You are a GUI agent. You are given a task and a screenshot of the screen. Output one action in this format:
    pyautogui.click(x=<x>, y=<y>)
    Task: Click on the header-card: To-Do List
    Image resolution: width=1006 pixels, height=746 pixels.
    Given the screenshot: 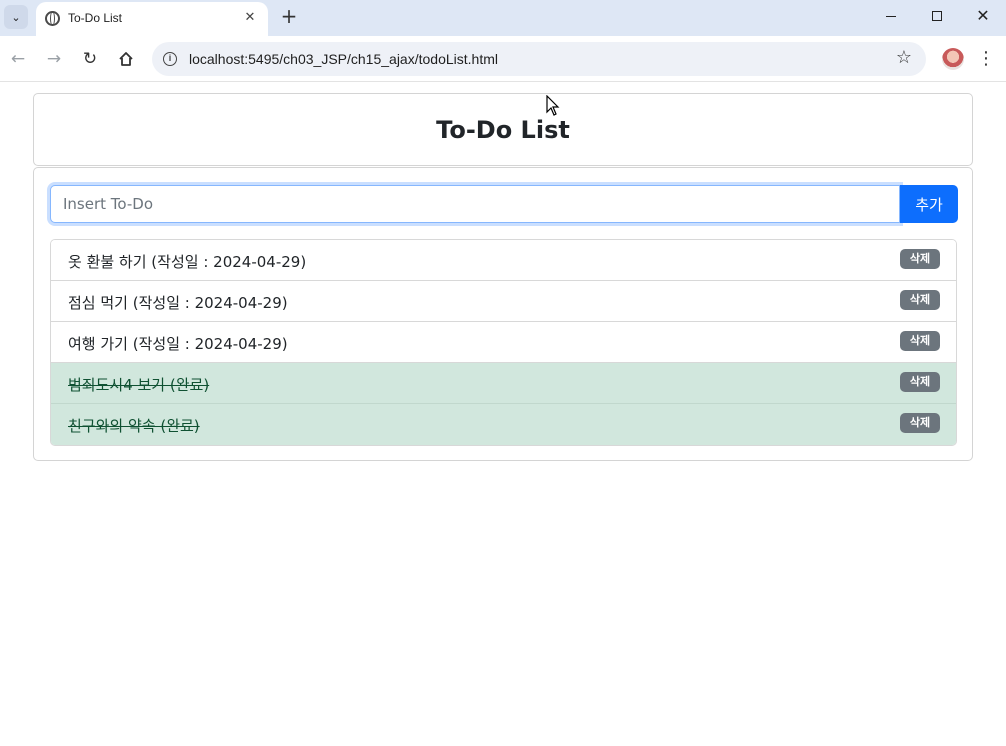 What is the action you would take?
    pyautogui.click(x=503, y=129)
    